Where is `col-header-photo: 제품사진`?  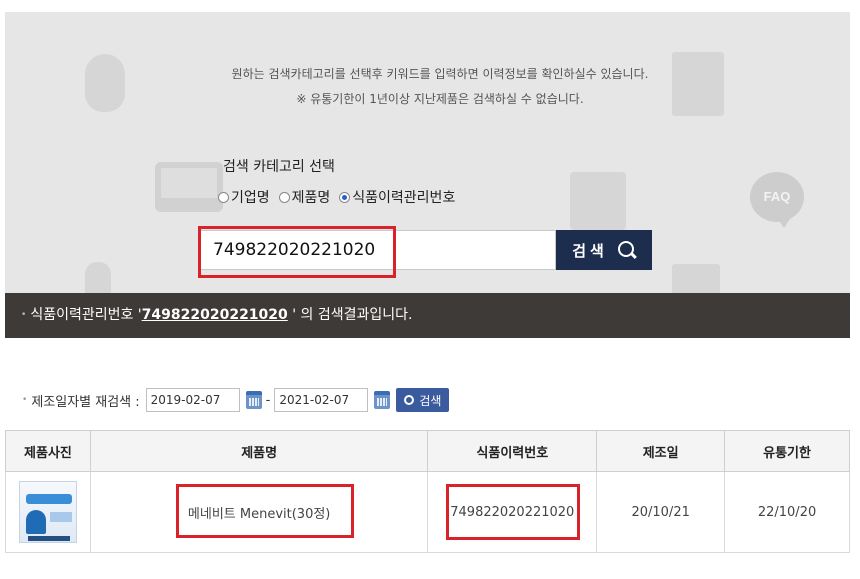 col-header-photo: 제품사진 is located at coordinates (48, 451).